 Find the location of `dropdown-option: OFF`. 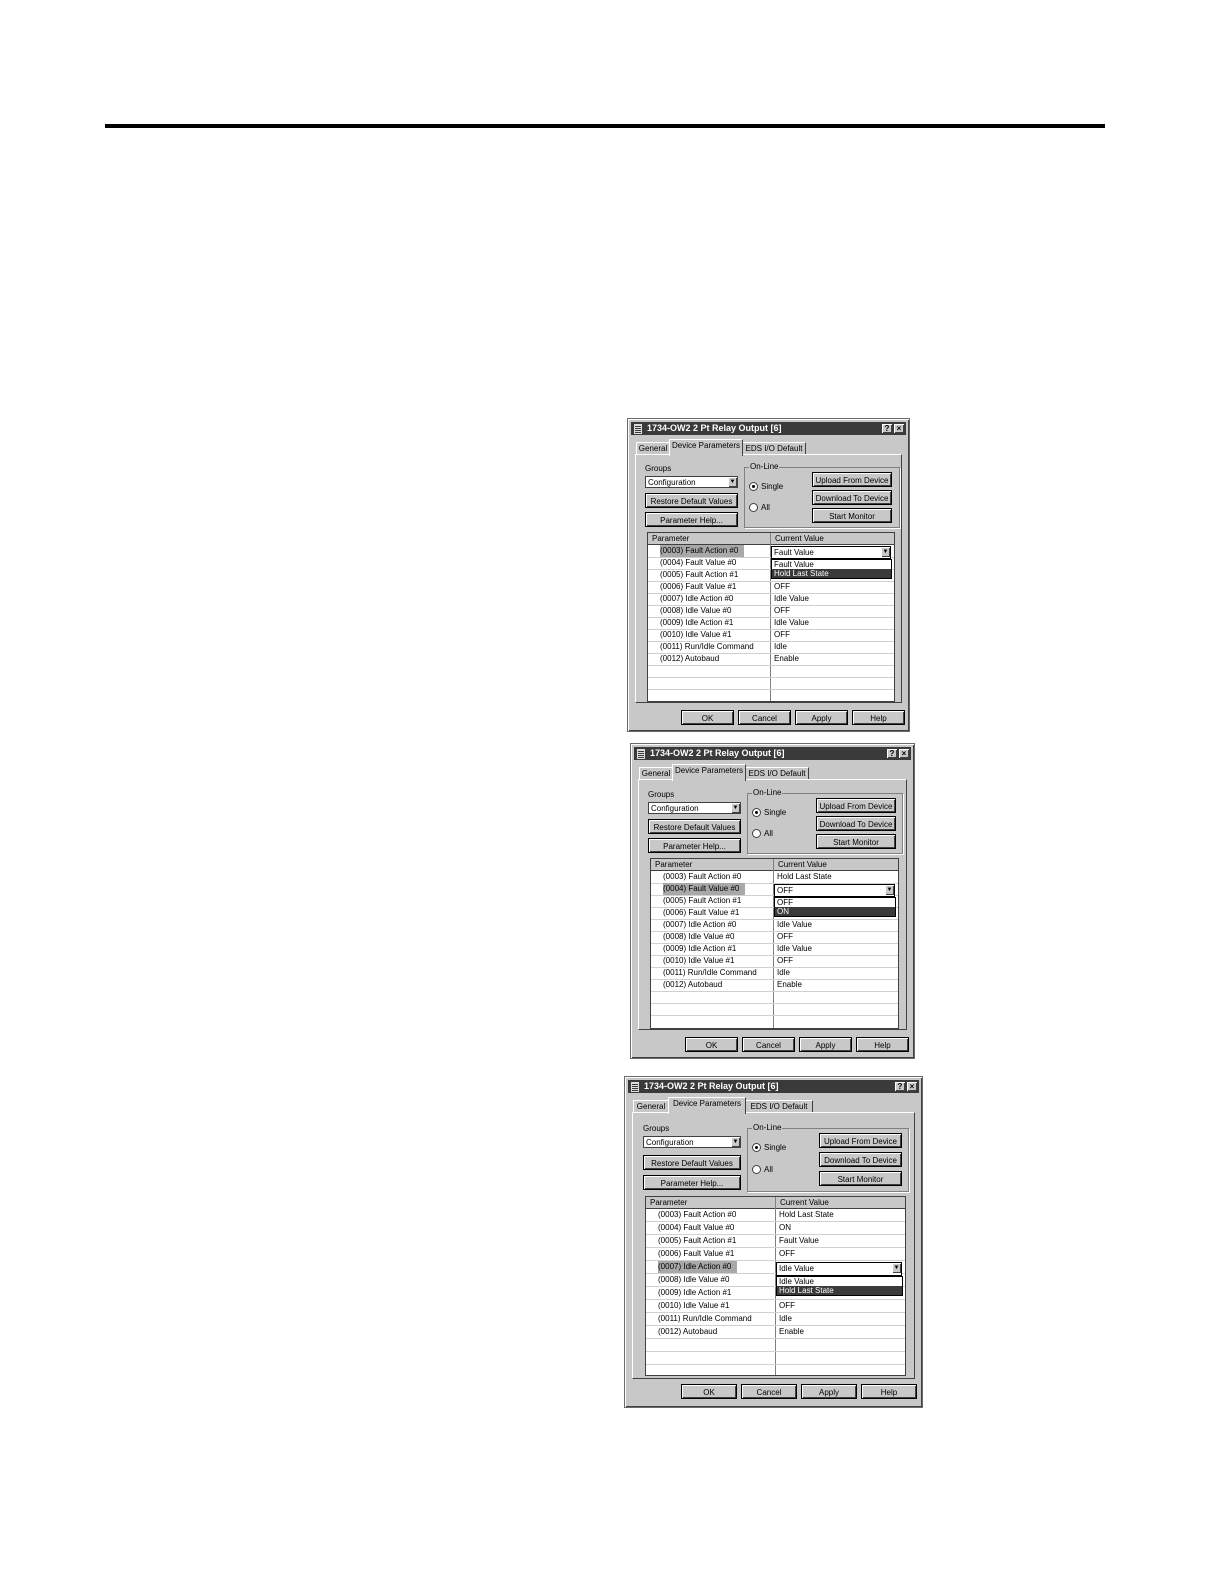

dropdown-option: OFF is located at coordinates (835, 902).